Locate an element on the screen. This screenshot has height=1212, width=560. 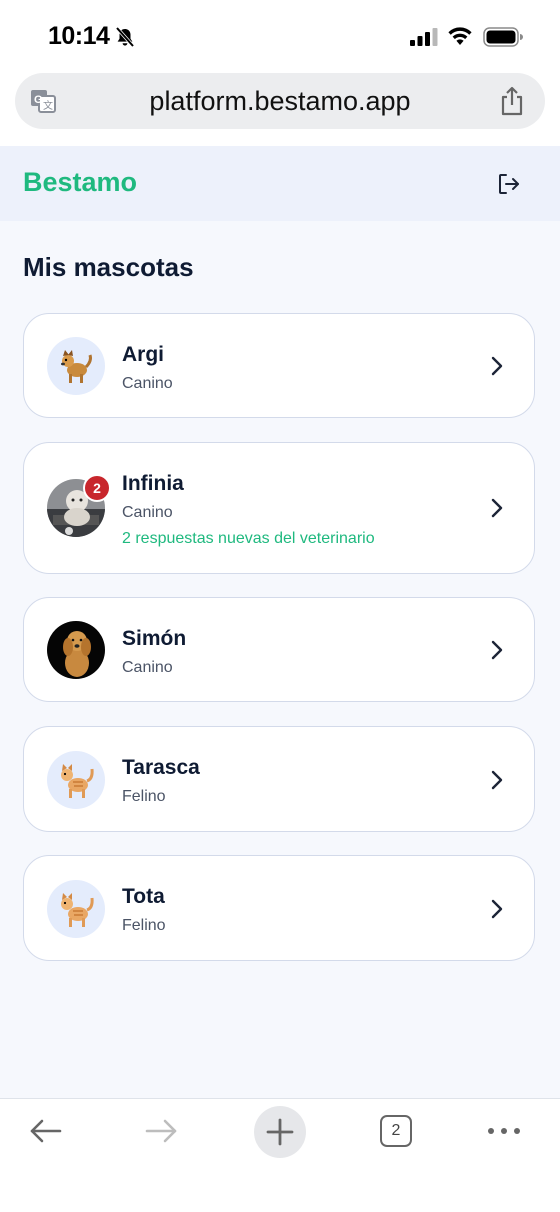
more-menu-icon is located at coordinates (504, 1131).